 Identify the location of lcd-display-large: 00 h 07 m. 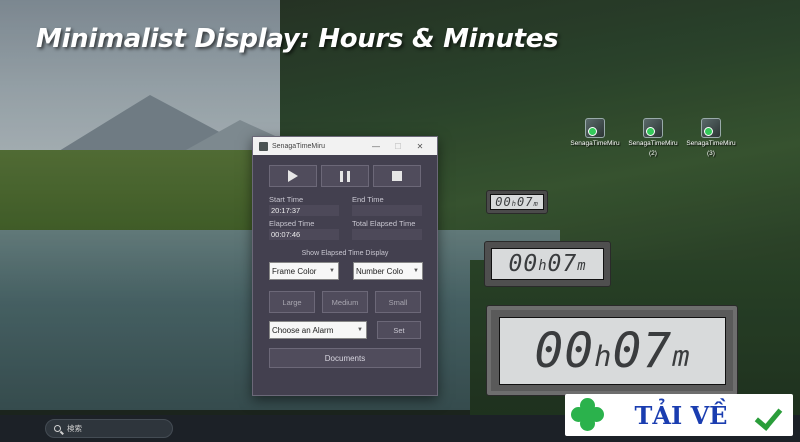
(612, 350).